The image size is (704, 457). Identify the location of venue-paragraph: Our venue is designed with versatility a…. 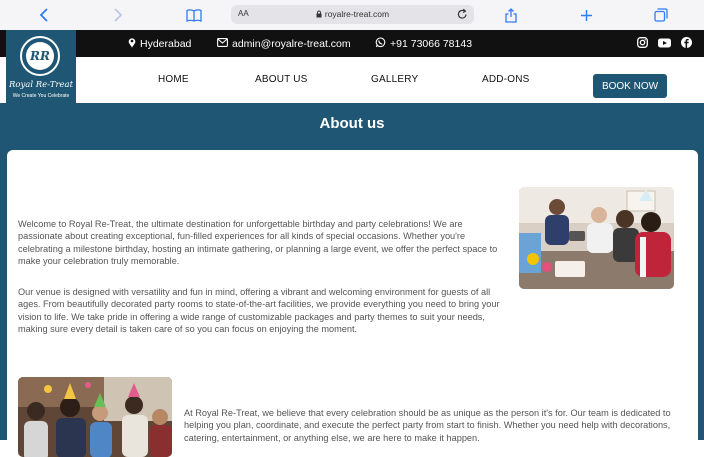
(259, 311).